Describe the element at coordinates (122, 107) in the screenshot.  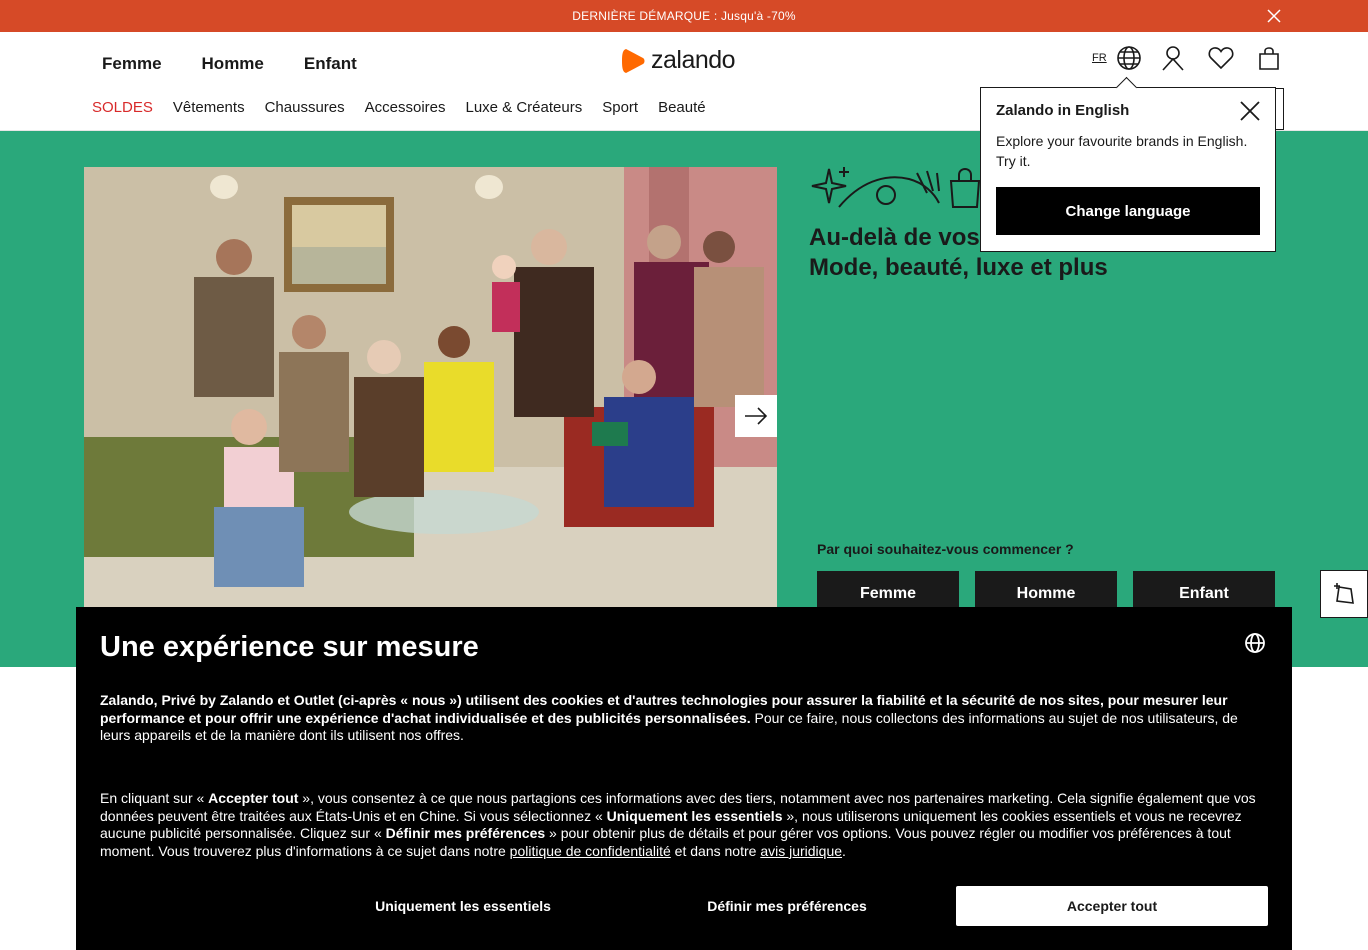
I see `category-soldes: SOLDES` at that location.